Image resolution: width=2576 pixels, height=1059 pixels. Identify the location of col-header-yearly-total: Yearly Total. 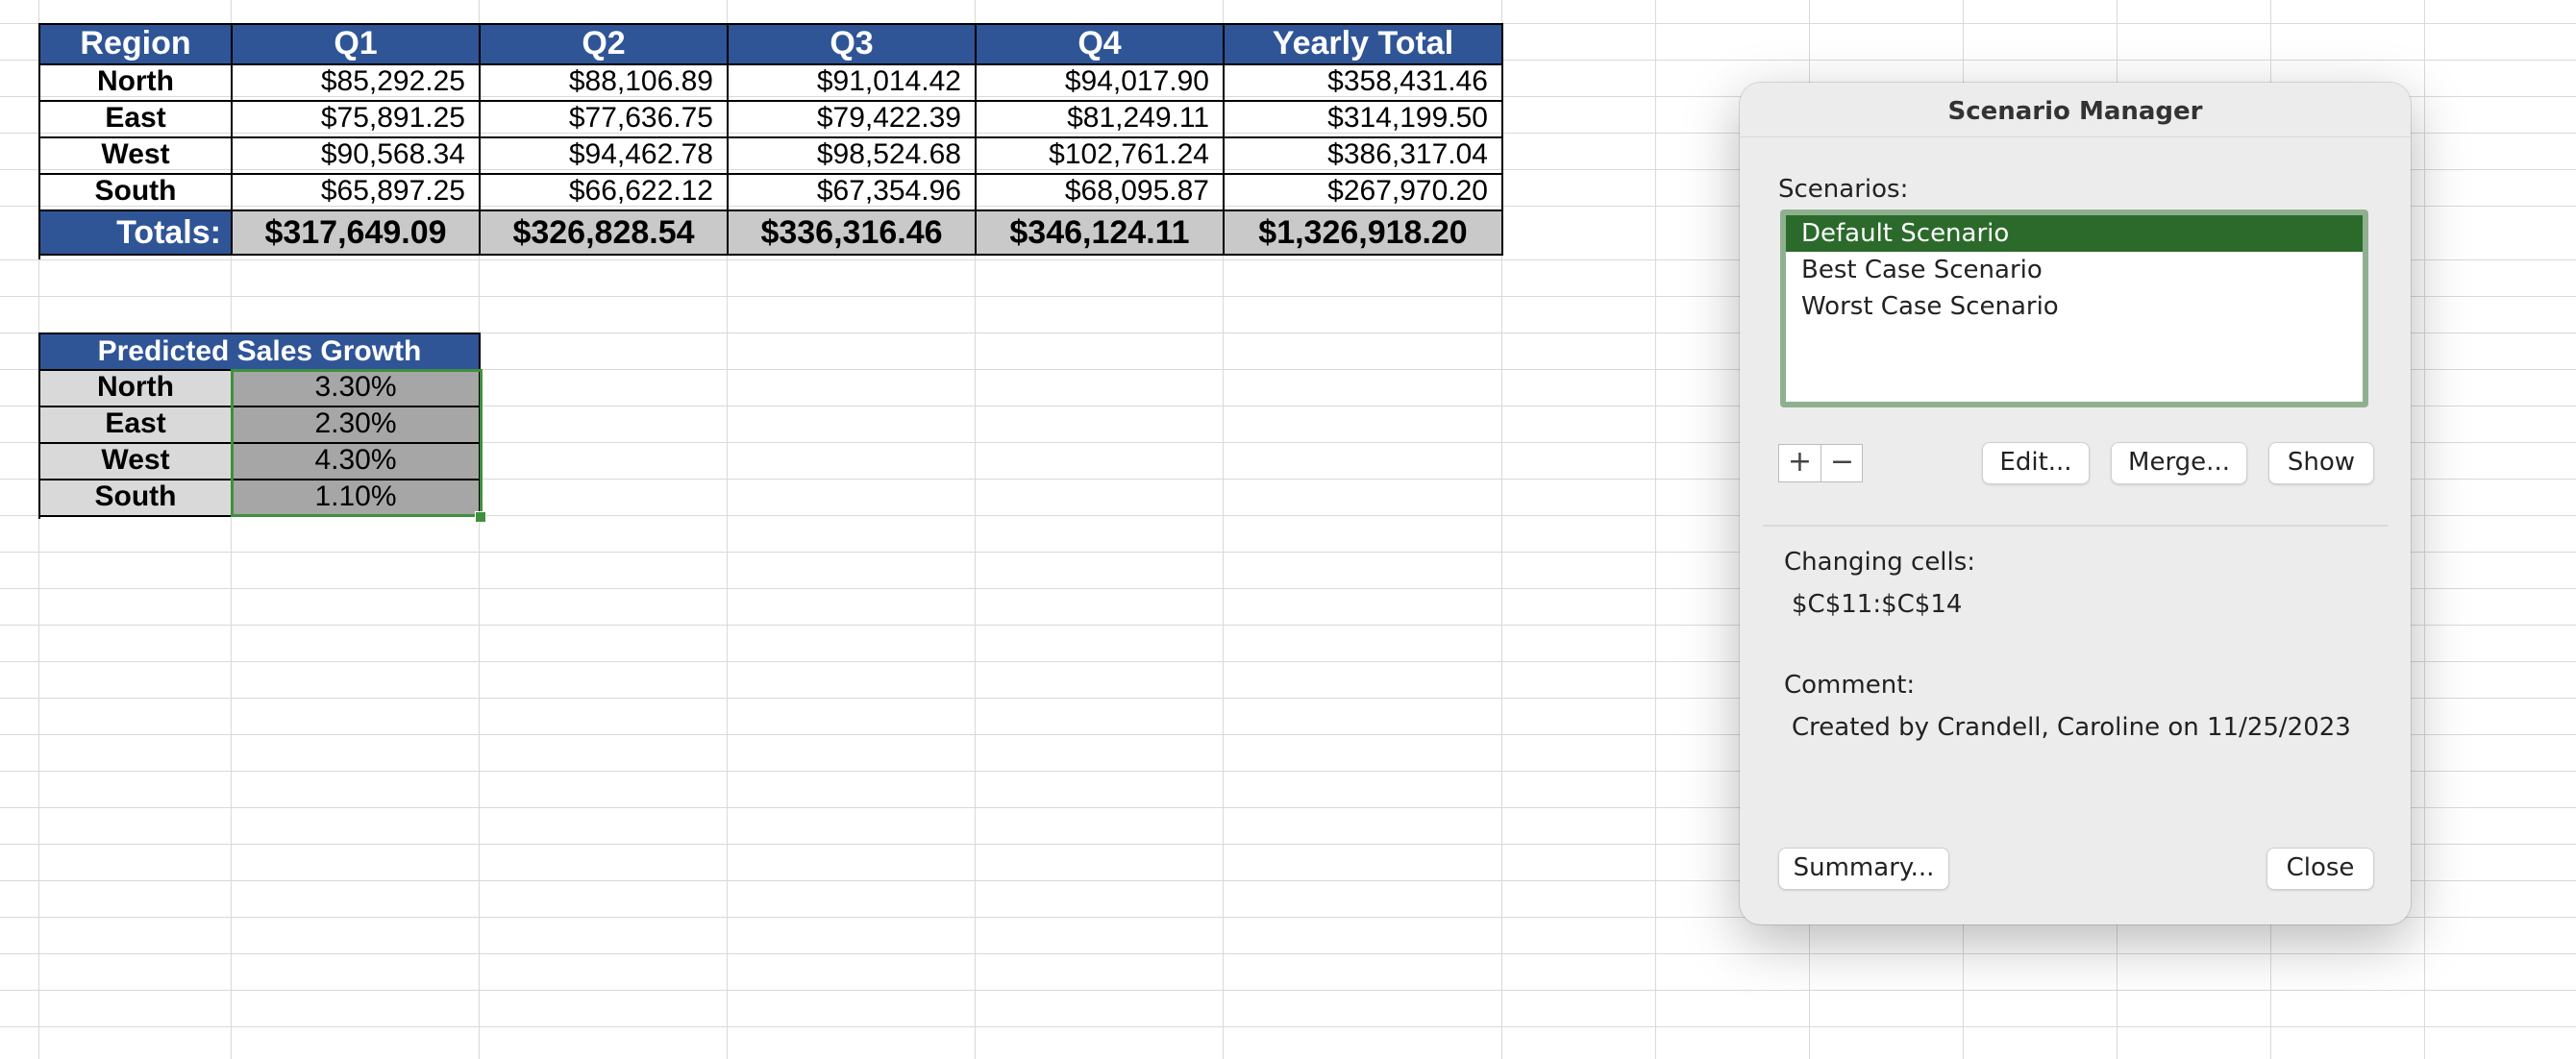
(1364, 45).